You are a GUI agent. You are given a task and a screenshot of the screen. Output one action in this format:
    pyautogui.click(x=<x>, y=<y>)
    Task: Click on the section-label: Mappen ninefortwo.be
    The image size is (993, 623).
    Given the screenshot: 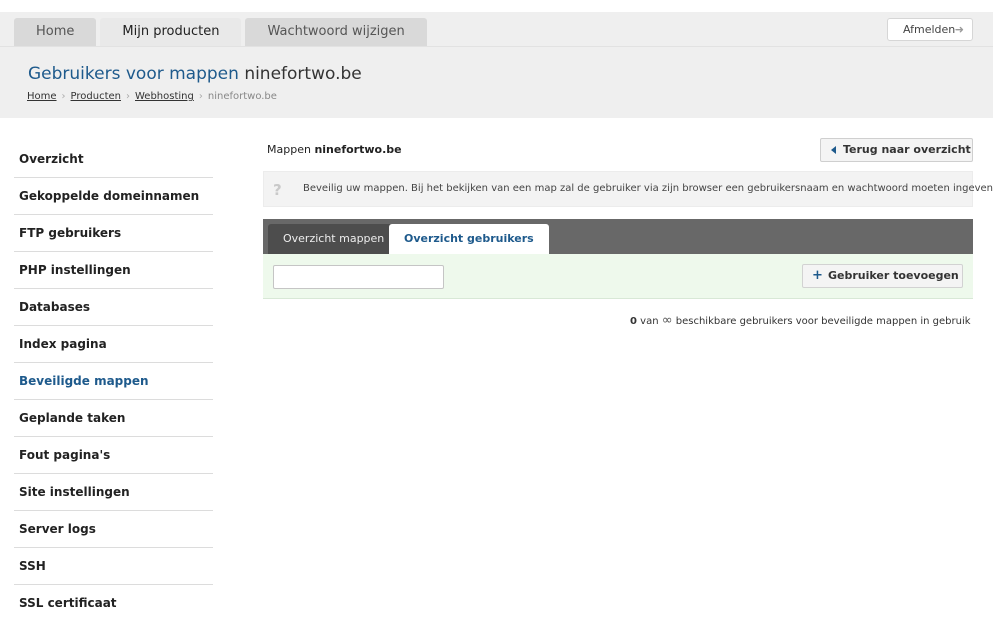 What is the action you would take?
    pyautogui.click(x=334, y=149)
    